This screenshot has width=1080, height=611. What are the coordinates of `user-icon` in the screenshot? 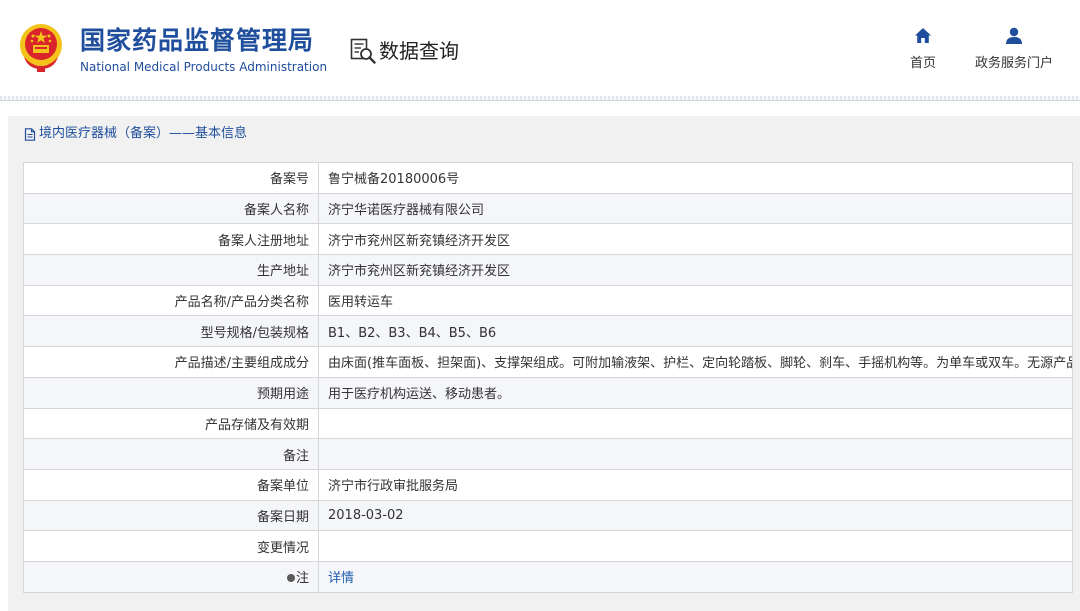 It's located at (1014, 35).